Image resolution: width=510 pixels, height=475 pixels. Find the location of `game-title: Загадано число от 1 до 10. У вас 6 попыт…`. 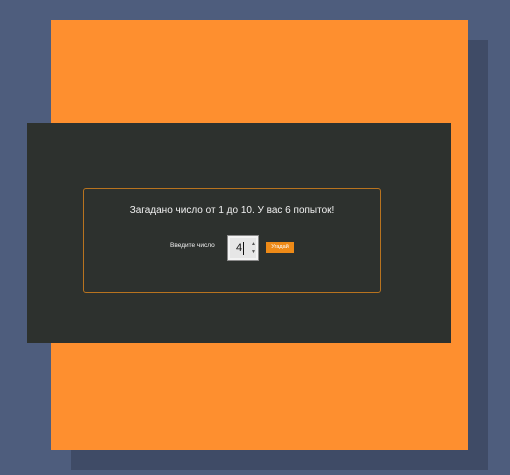

game-title: Загадано число от 1 до 10. У вас 6 попыт… is located at coordinates (232, 210).